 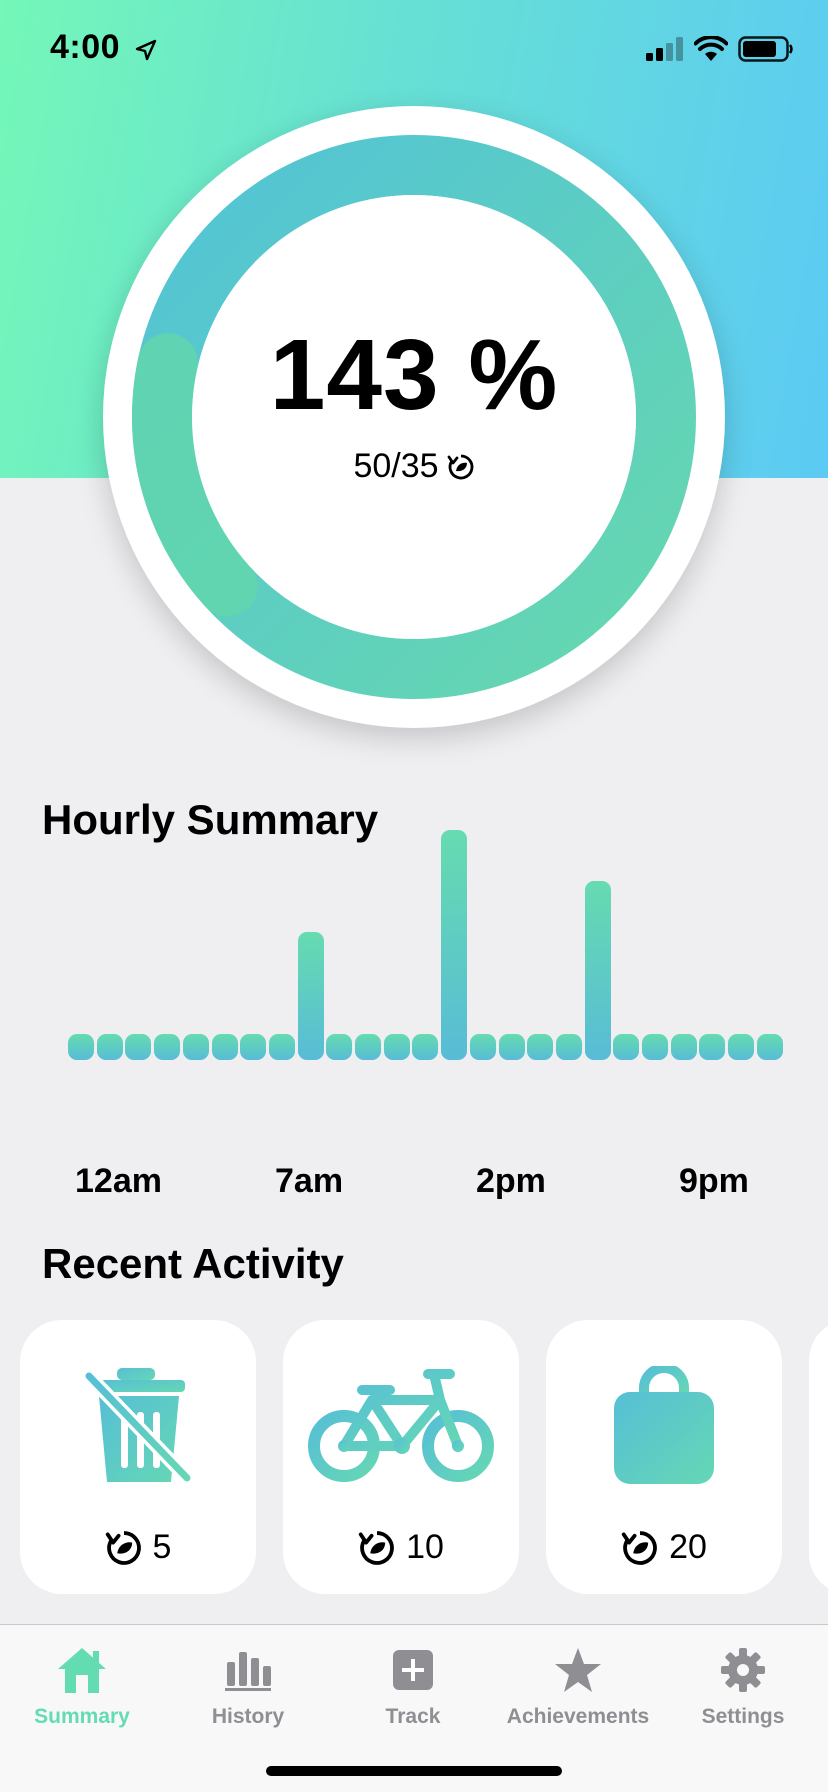 I want to click on activity-card: 20, so click(x=664, y=1457).